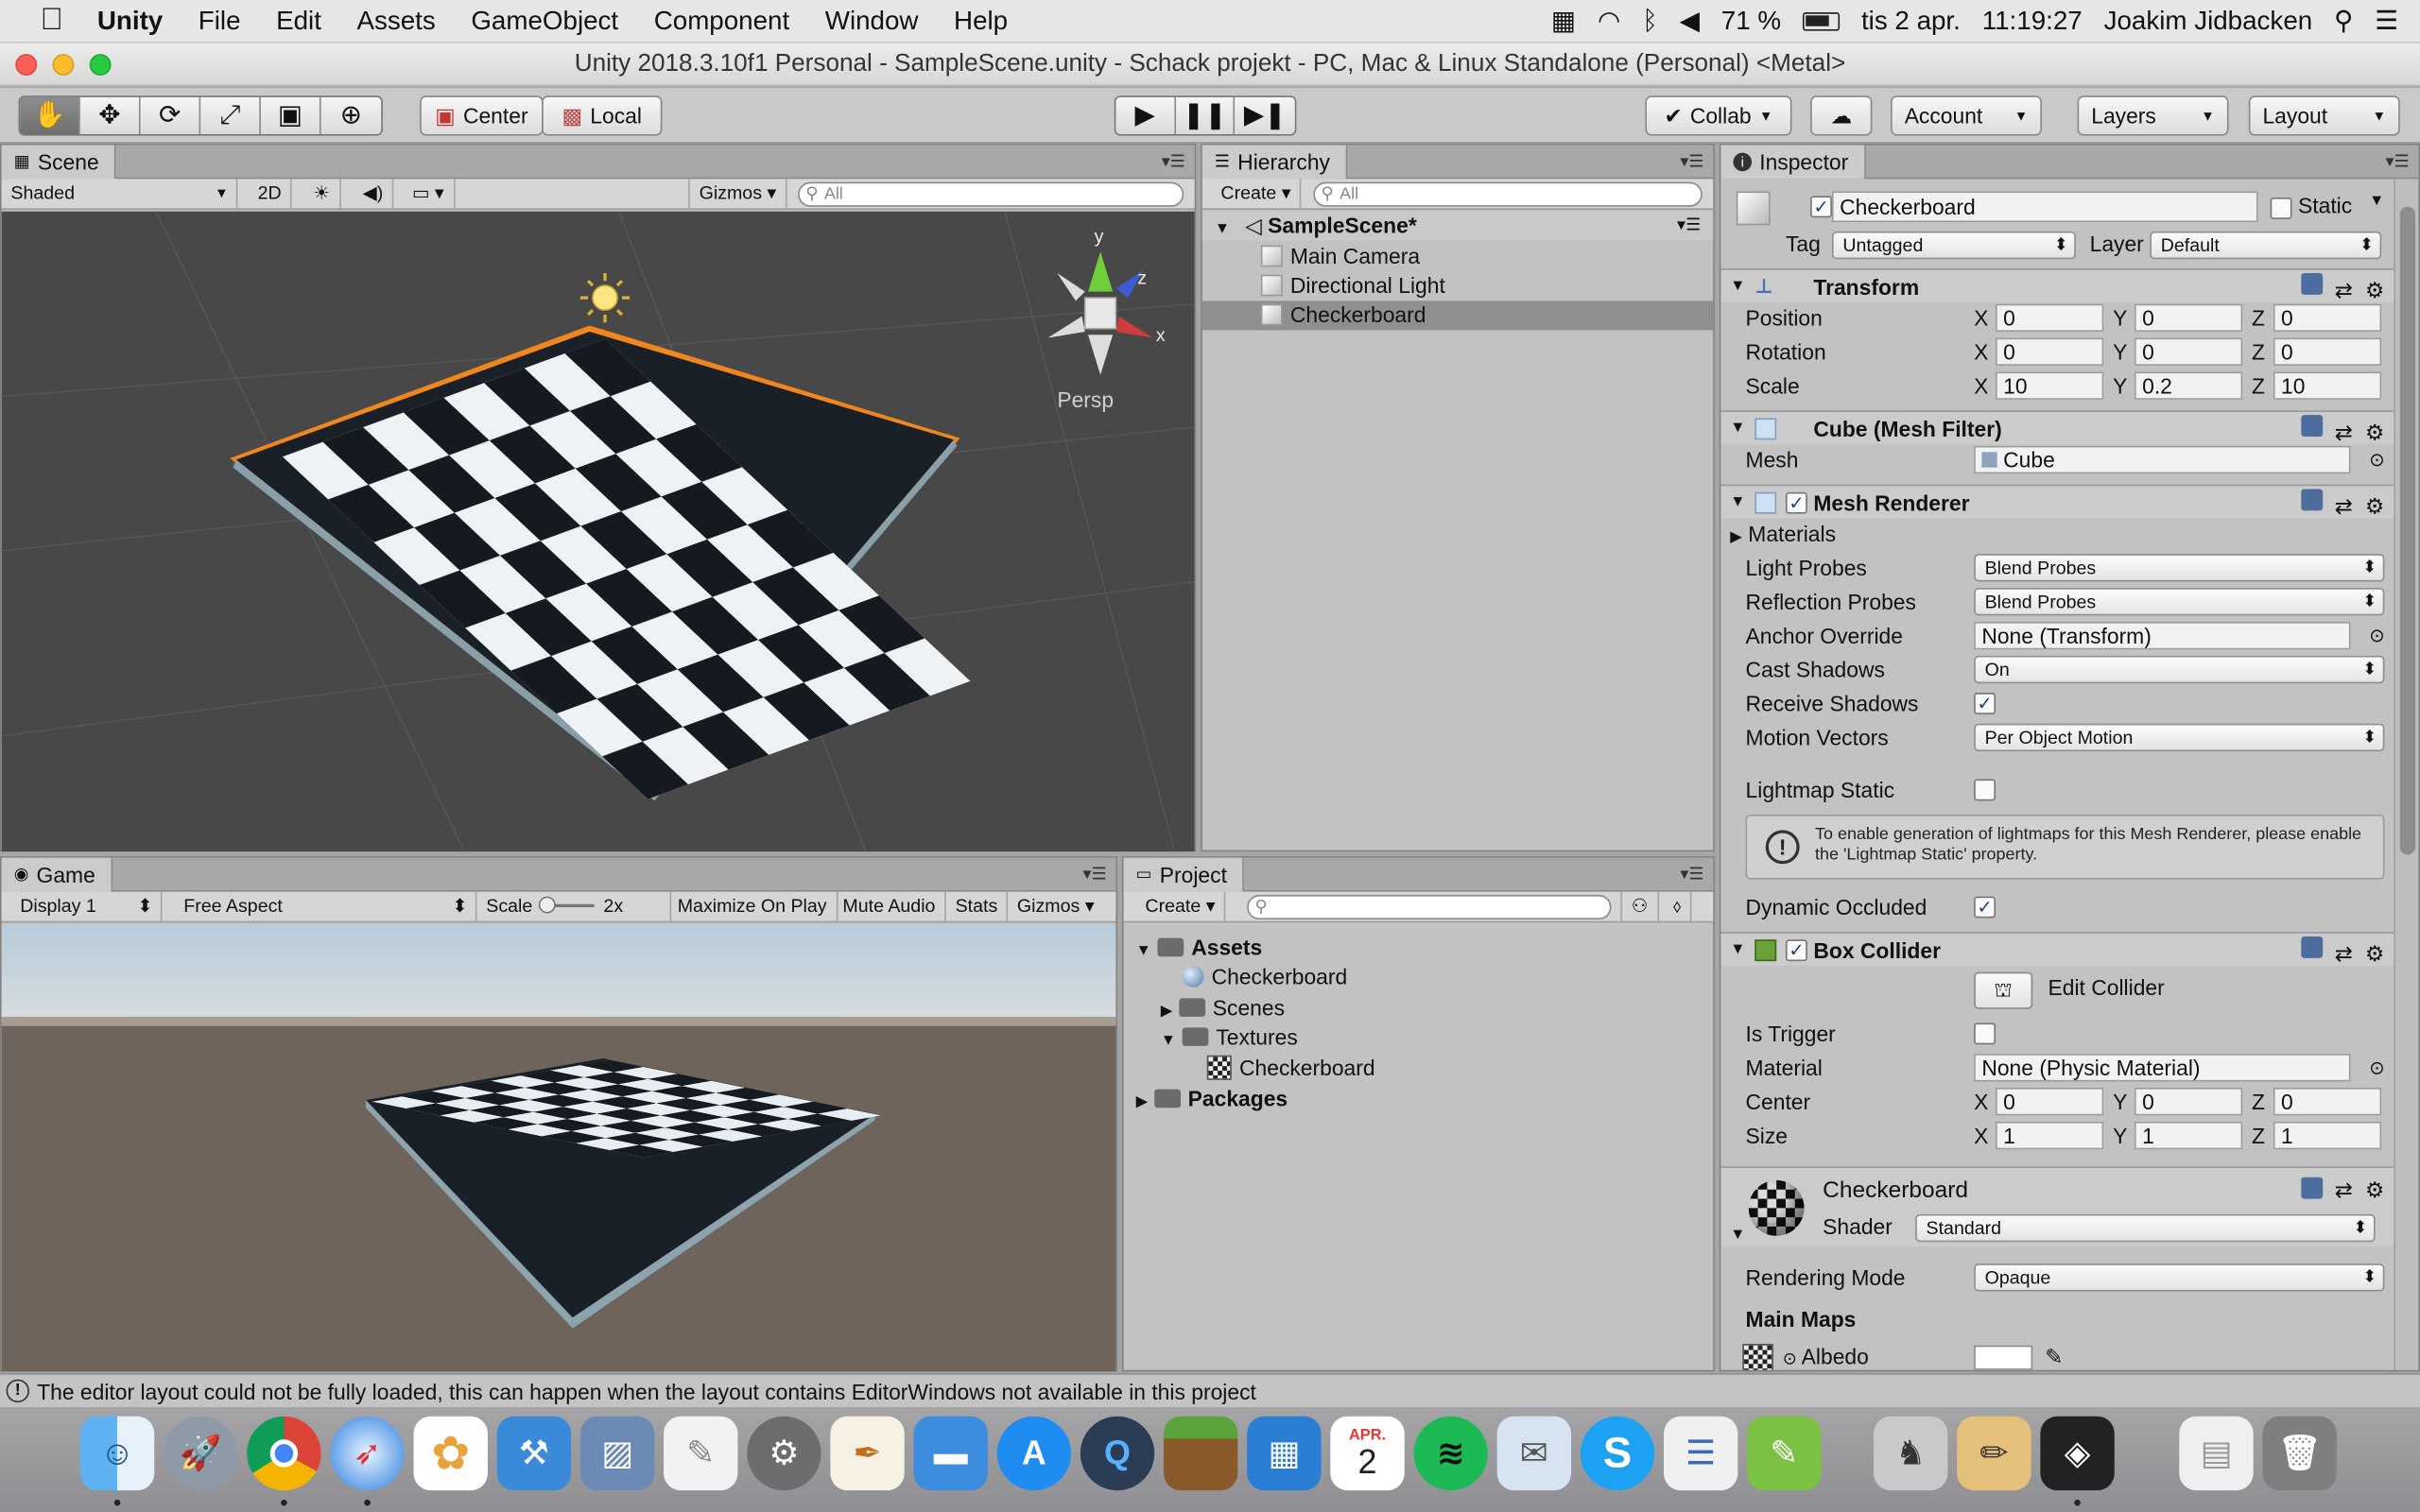  I want to click on 2d-toggle: 2D, so click(271, 194).